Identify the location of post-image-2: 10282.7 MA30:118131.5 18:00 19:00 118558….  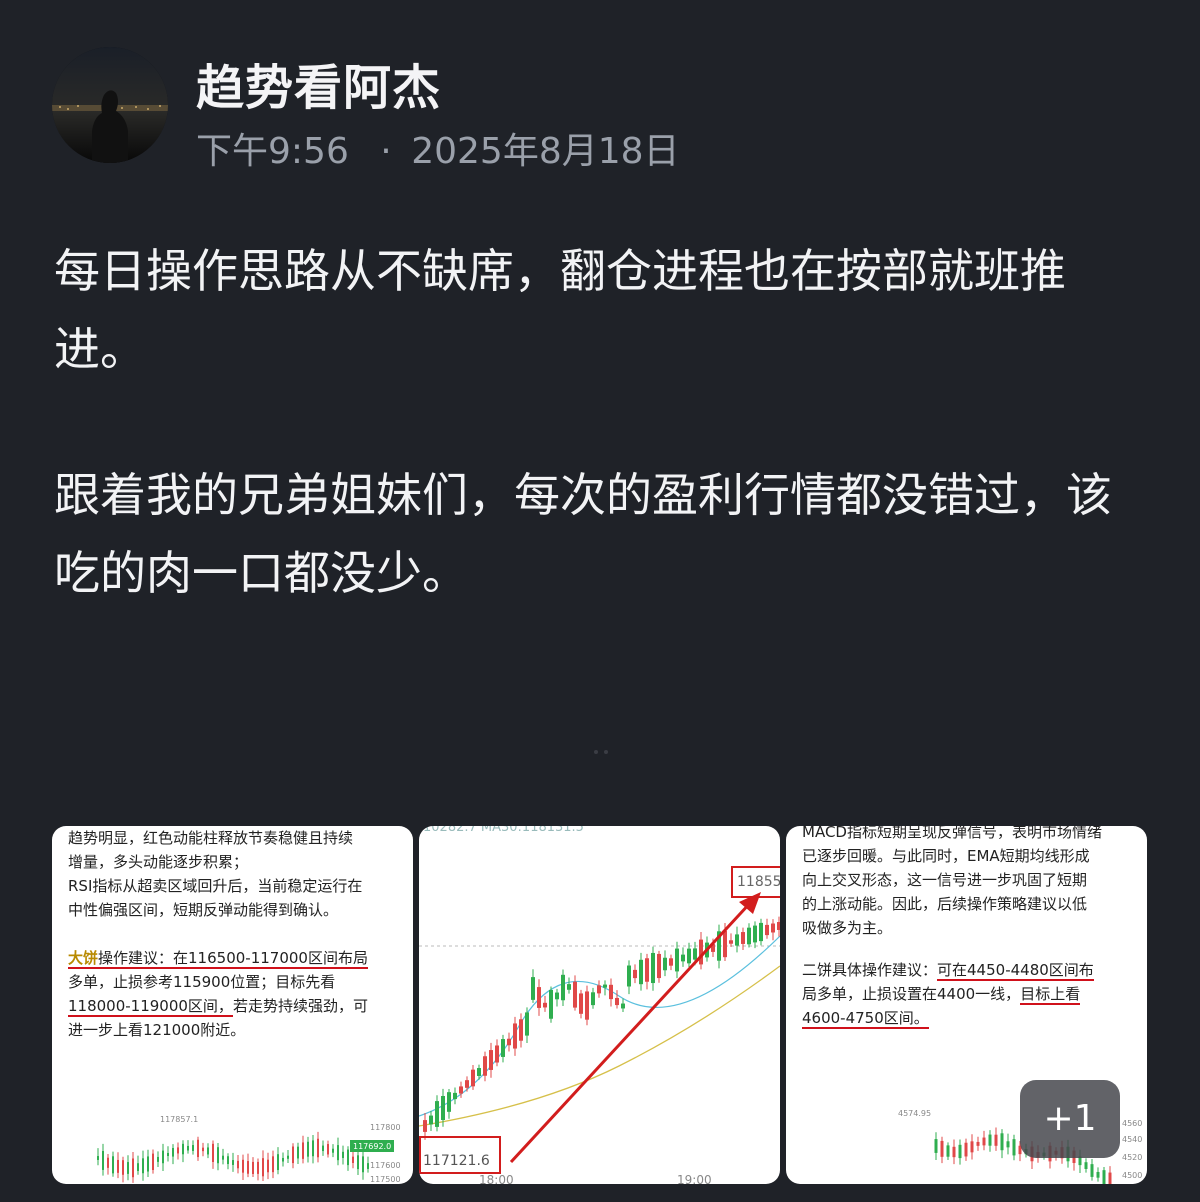
(599, 1005).